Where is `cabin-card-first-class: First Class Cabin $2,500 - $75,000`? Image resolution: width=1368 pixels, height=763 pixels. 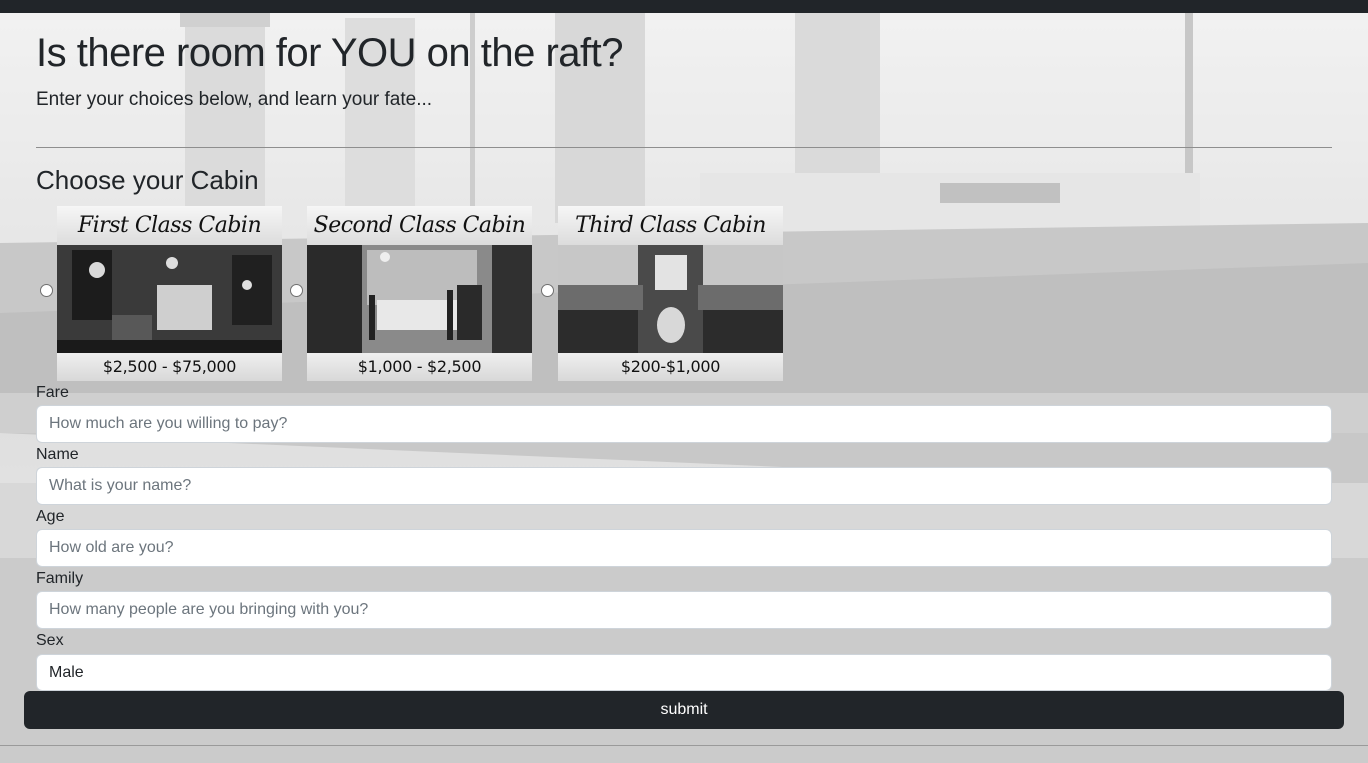
cabin-card-first-class: First Class Cabin $2,500 - $75,000 is located at coordinates (169, 293).